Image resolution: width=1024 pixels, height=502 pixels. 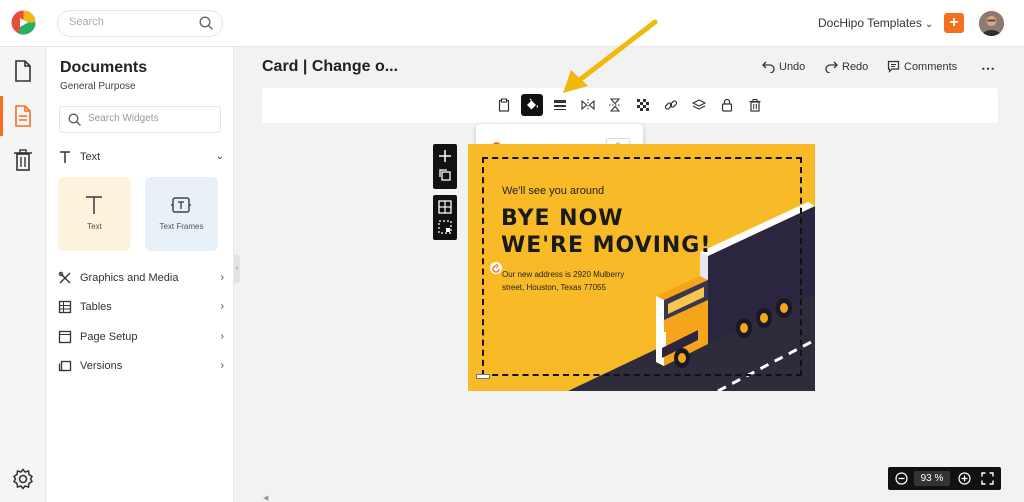 I want to click on text-frame-icon, so click(x=181, y=207).